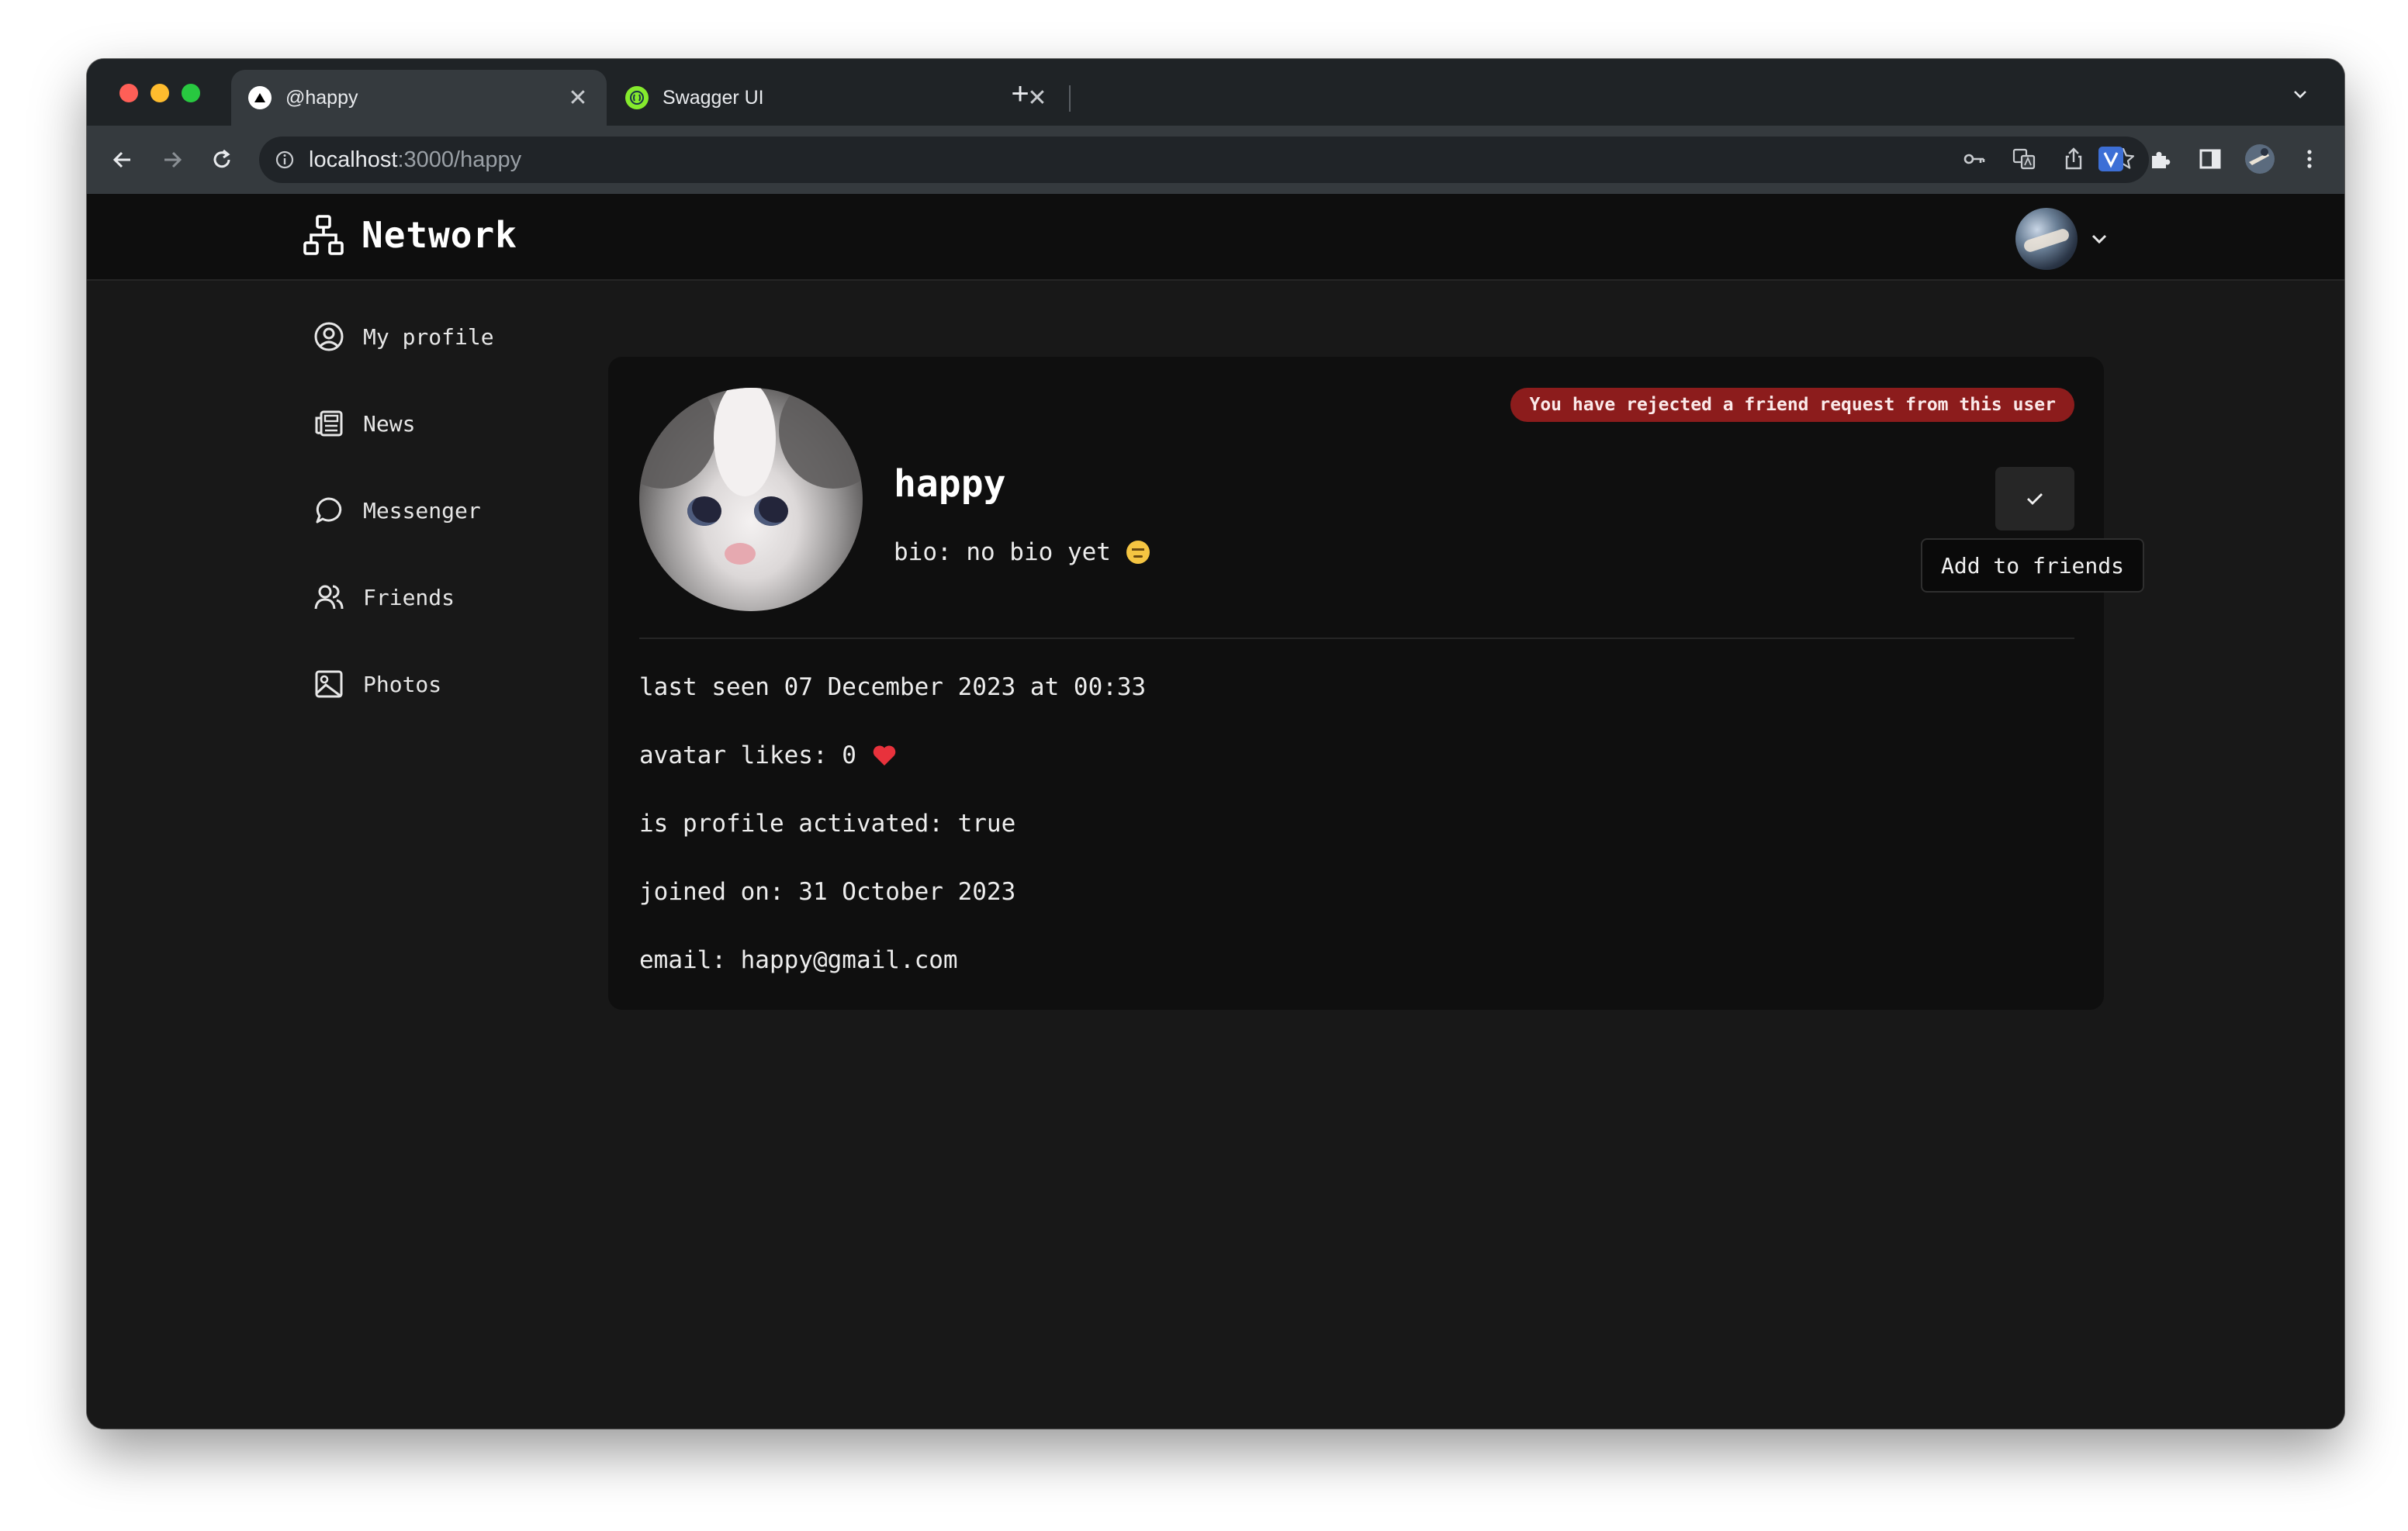  What do you see at coordinates (798, 960) in the screenshot?
I see `email: email: happy@gmail.com` at bounding box center [798, 960].